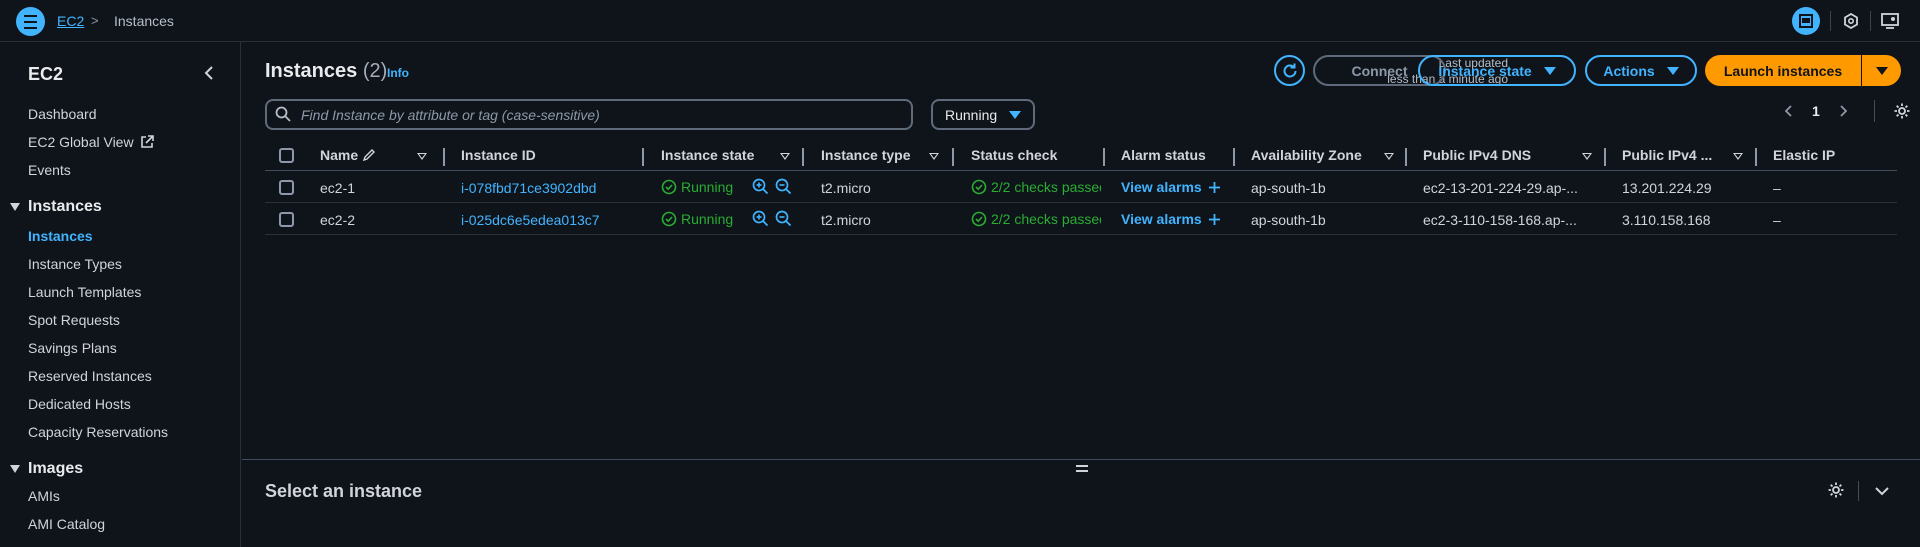 The height and width of the screenshot is (547, 1920). What do you see at coordinates (1289, 70) in the screenshot?
I see `refresh-button` at bounding box center [1289, 70].